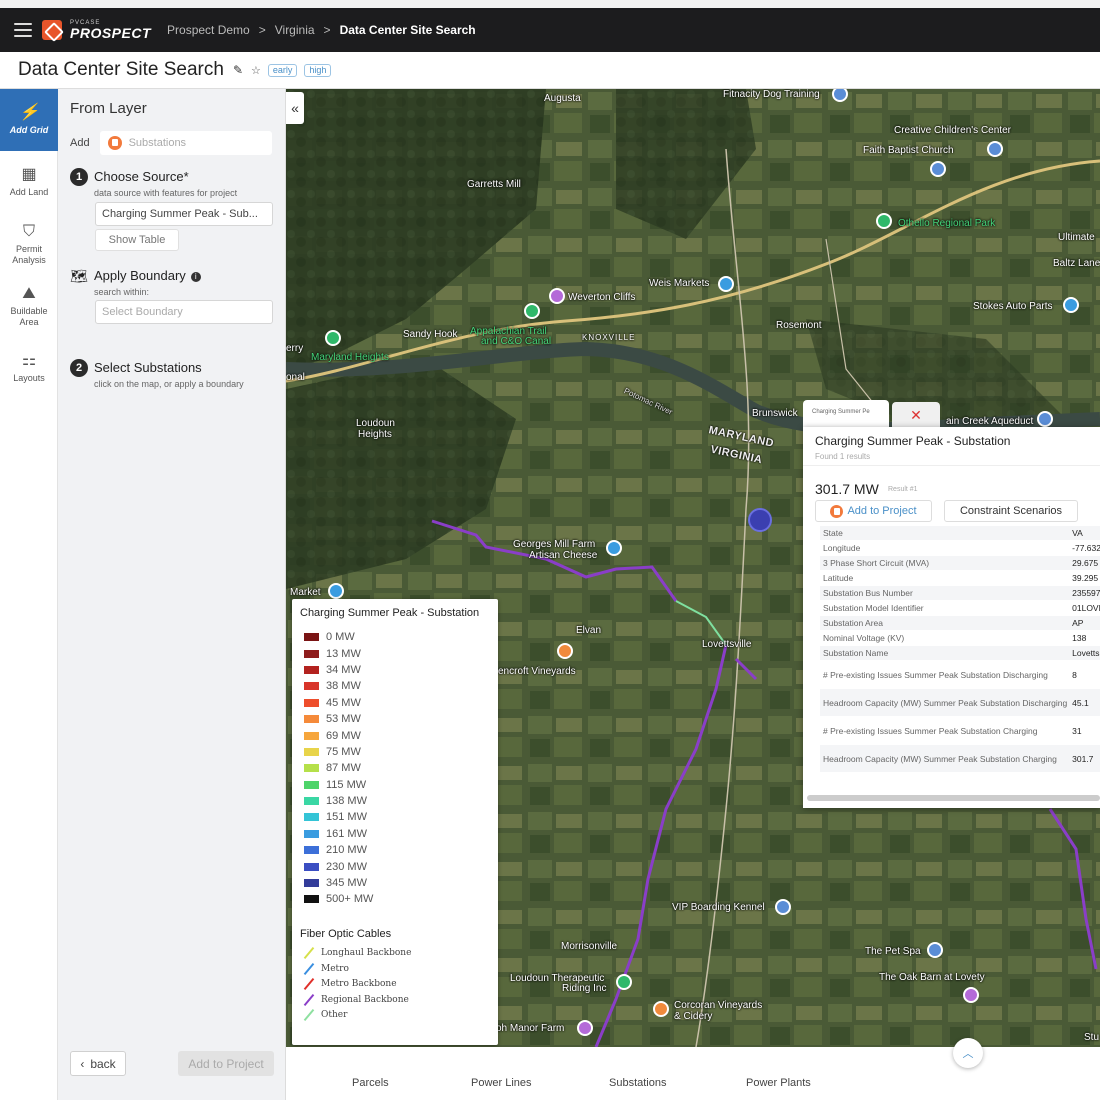  I want to click on legend-label: 75 MW, so click(343, 751).